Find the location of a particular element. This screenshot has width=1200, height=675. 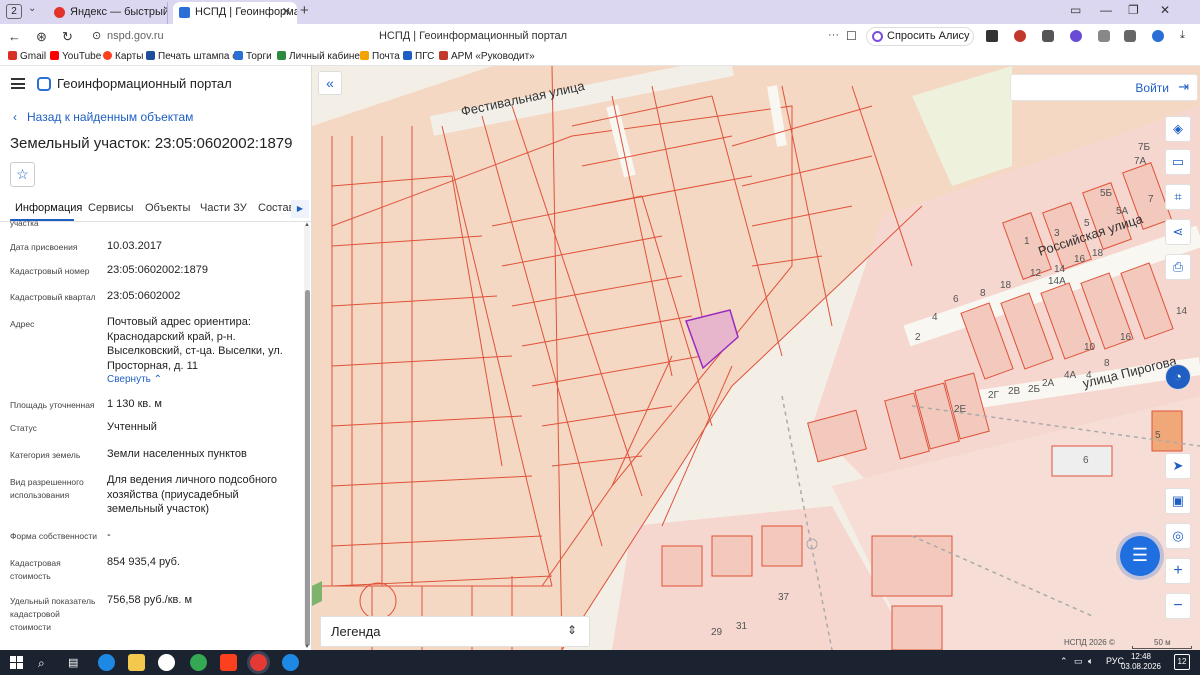

scale-label: 50 м is located at coordinates (1162, 642).